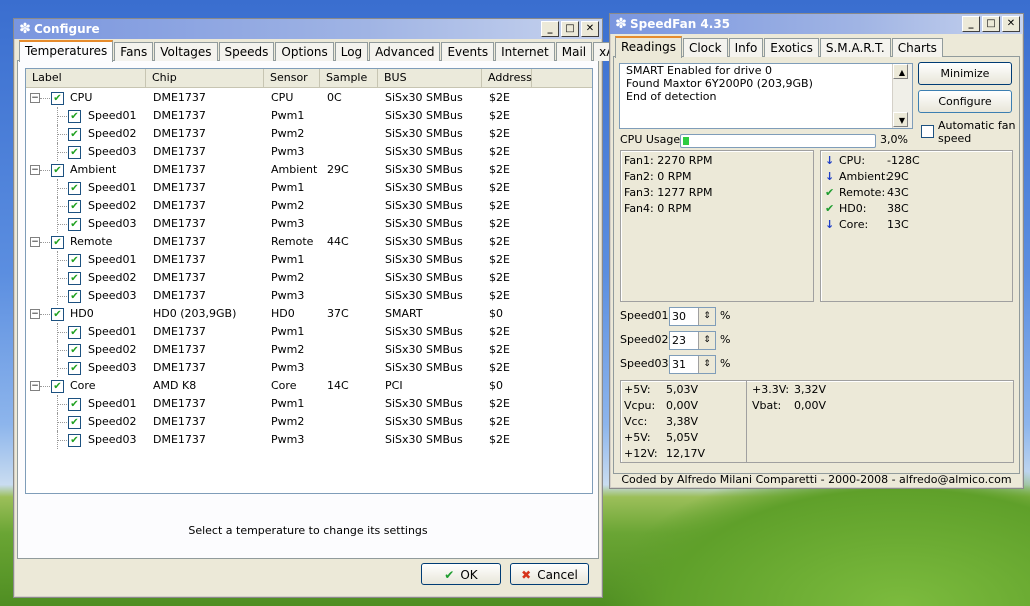 Image resolution: width=1030 pixels, height=606 pixels. I want to click on log-scrollbar: ▲ ▼, so click(902, 96).